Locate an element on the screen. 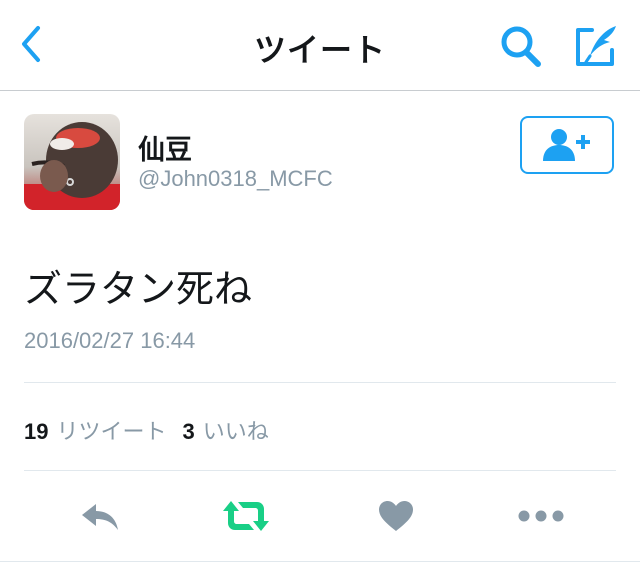 The image size is (640, 562). follow-button is located at coordinates (567, 145).